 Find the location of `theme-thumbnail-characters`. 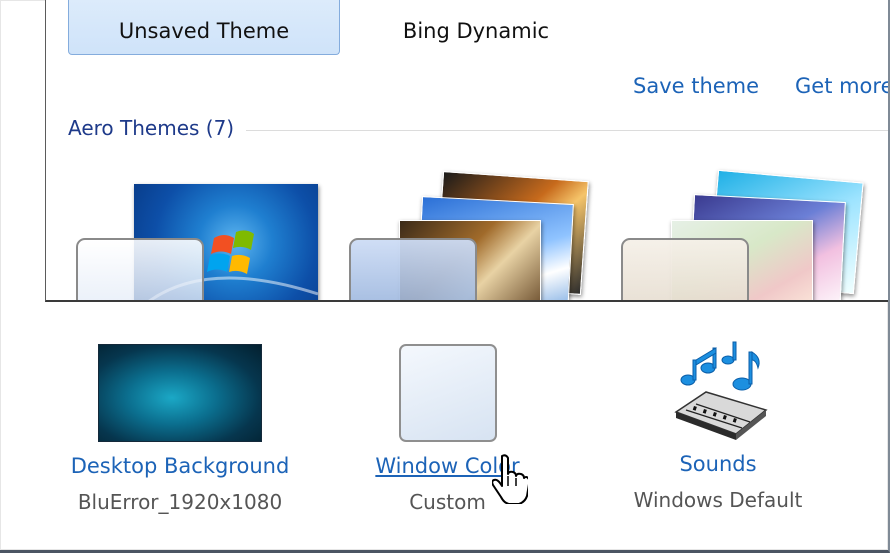

theme-thumbnail-characters is located at coordinates (746, 234).